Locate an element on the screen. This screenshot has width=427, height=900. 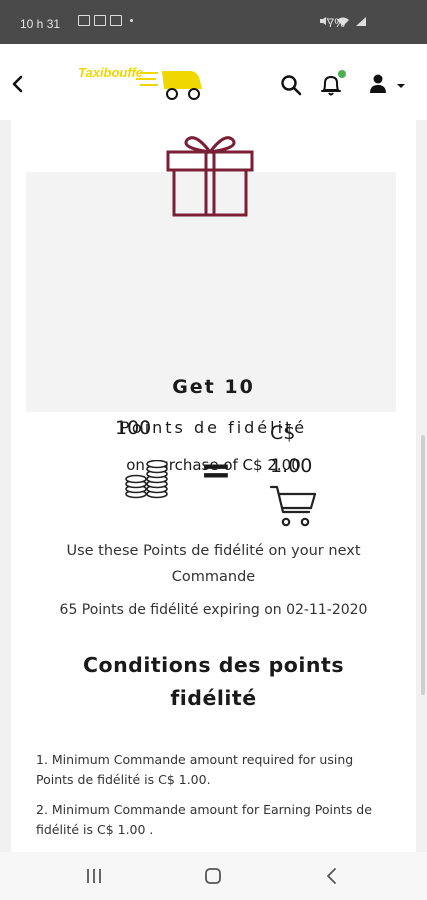
recent-apps-icon is located at coordinates (94, 876).